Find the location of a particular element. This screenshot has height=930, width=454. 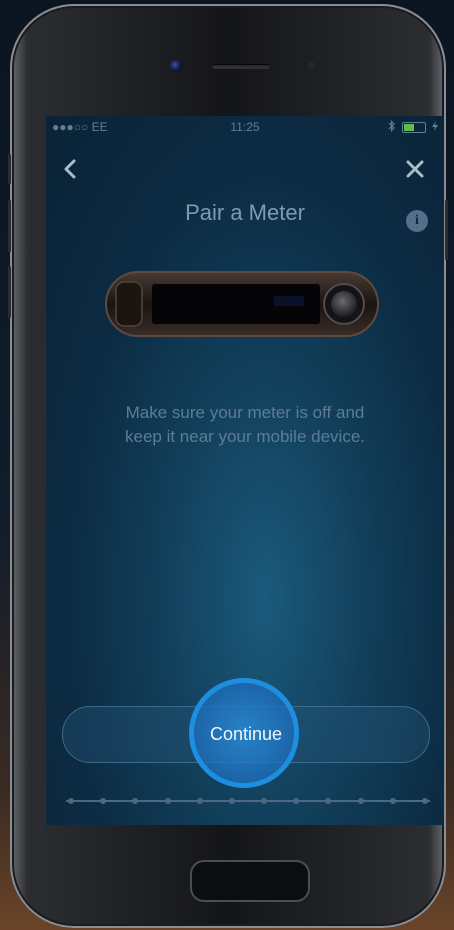

battery-icon is located at coordinates (414, 127).